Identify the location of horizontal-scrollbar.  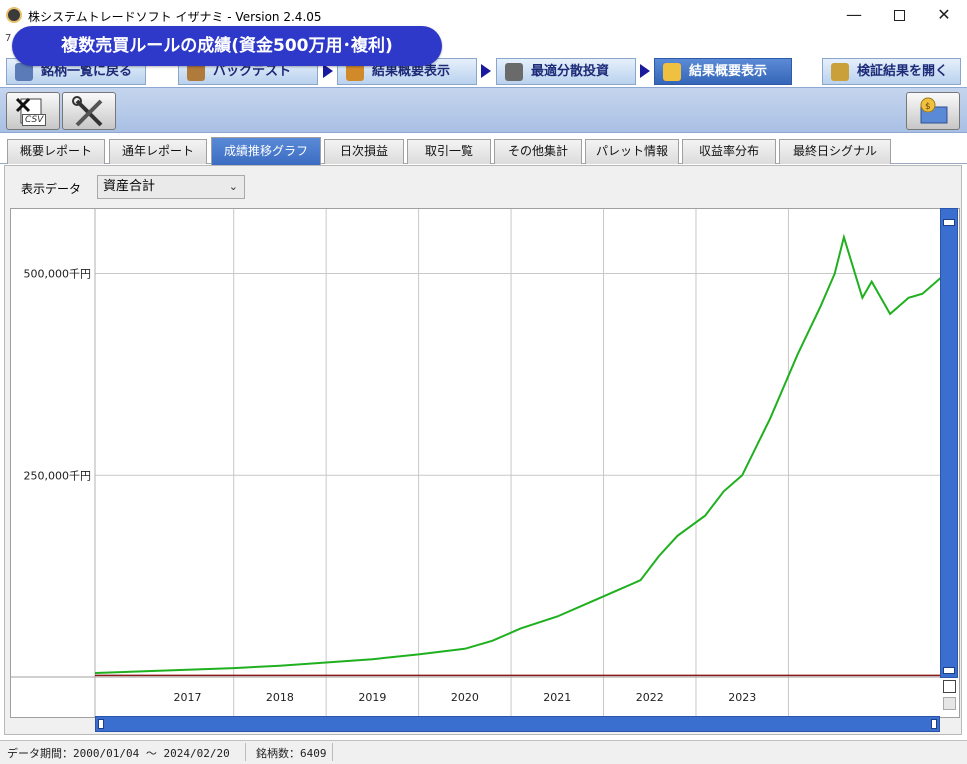
(517, 724).